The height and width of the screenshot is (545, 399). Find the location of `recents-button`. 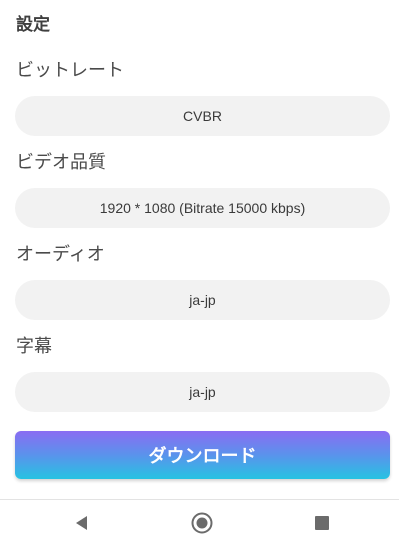

recents-button is located at coordinates (322, 523).